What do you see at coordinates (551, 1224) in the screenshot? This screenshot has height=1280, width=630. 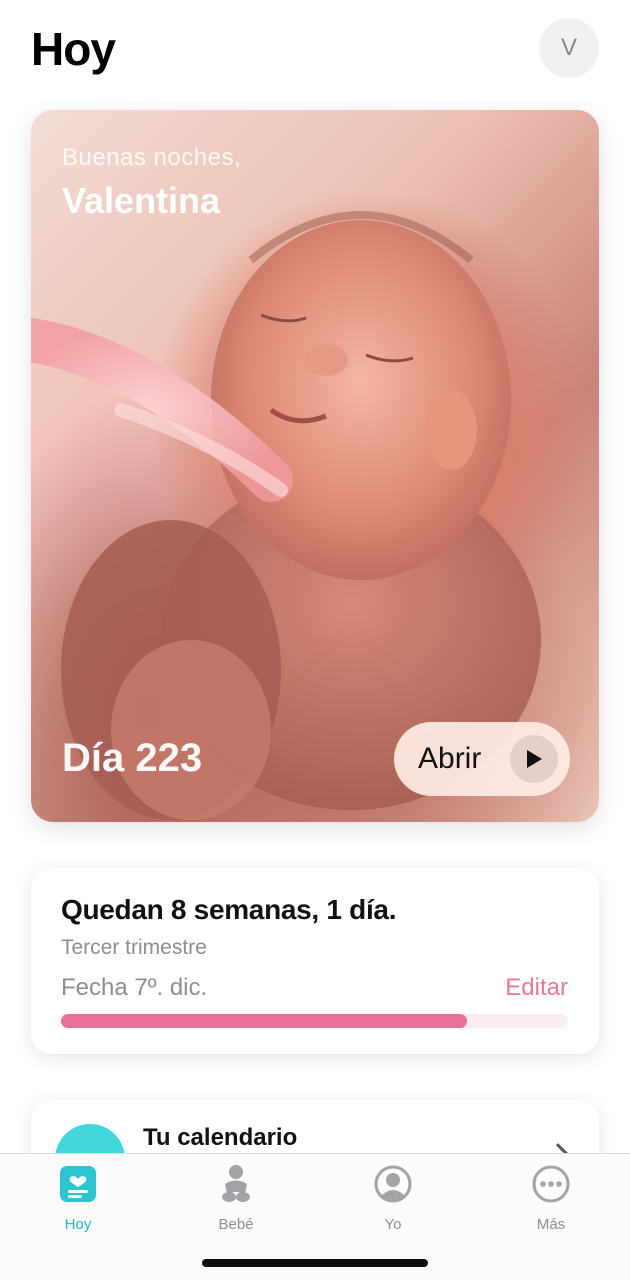 I see `tab-label: Más` at bounding box center [551, 1224].